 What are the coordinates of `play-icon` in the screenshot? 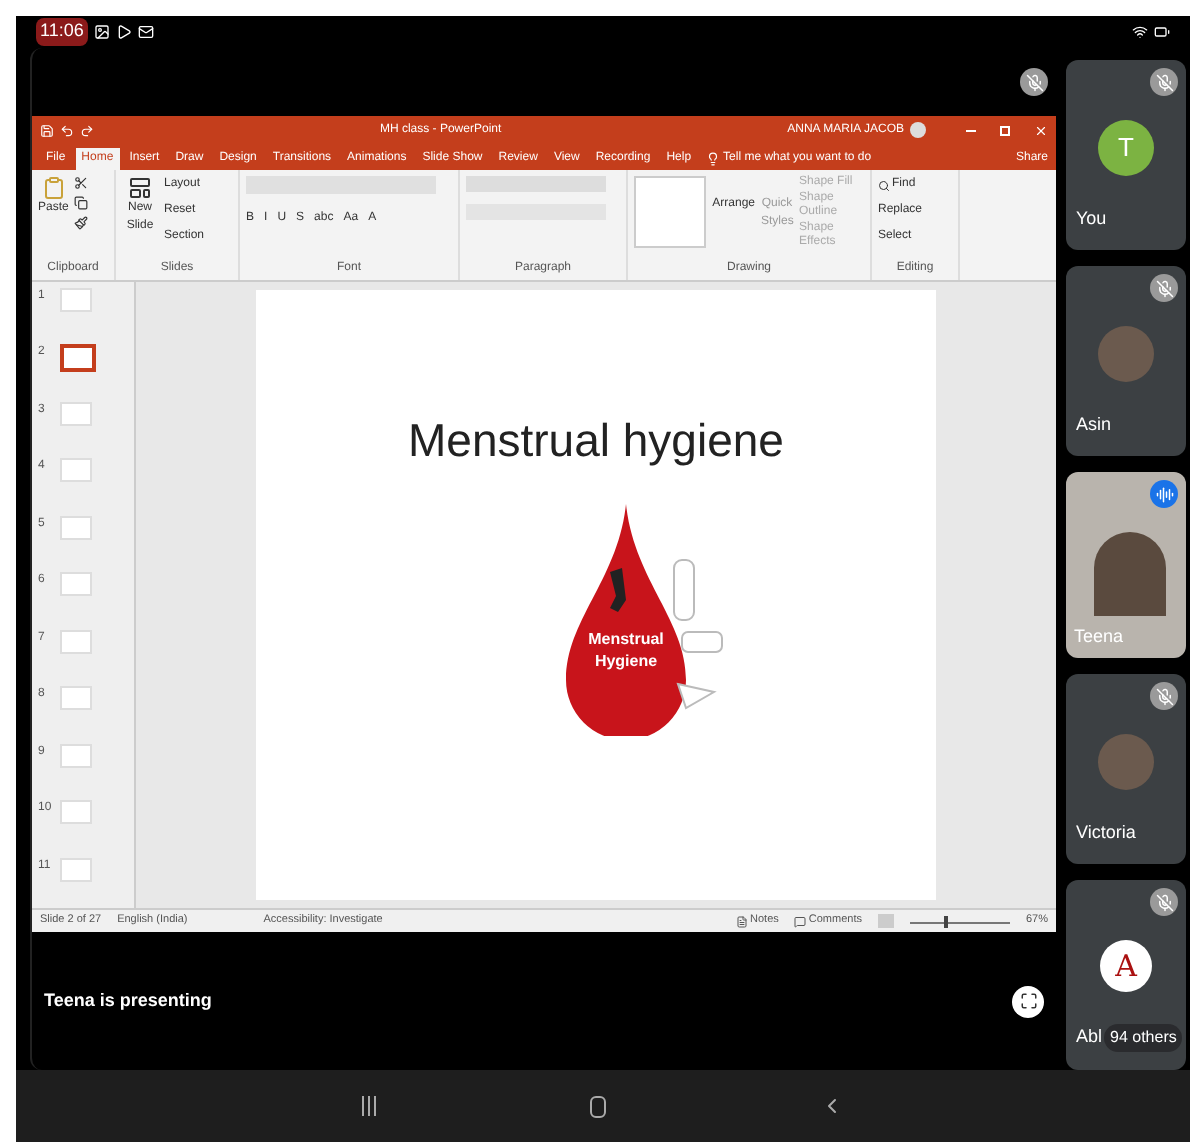 It's located at (123, 32).